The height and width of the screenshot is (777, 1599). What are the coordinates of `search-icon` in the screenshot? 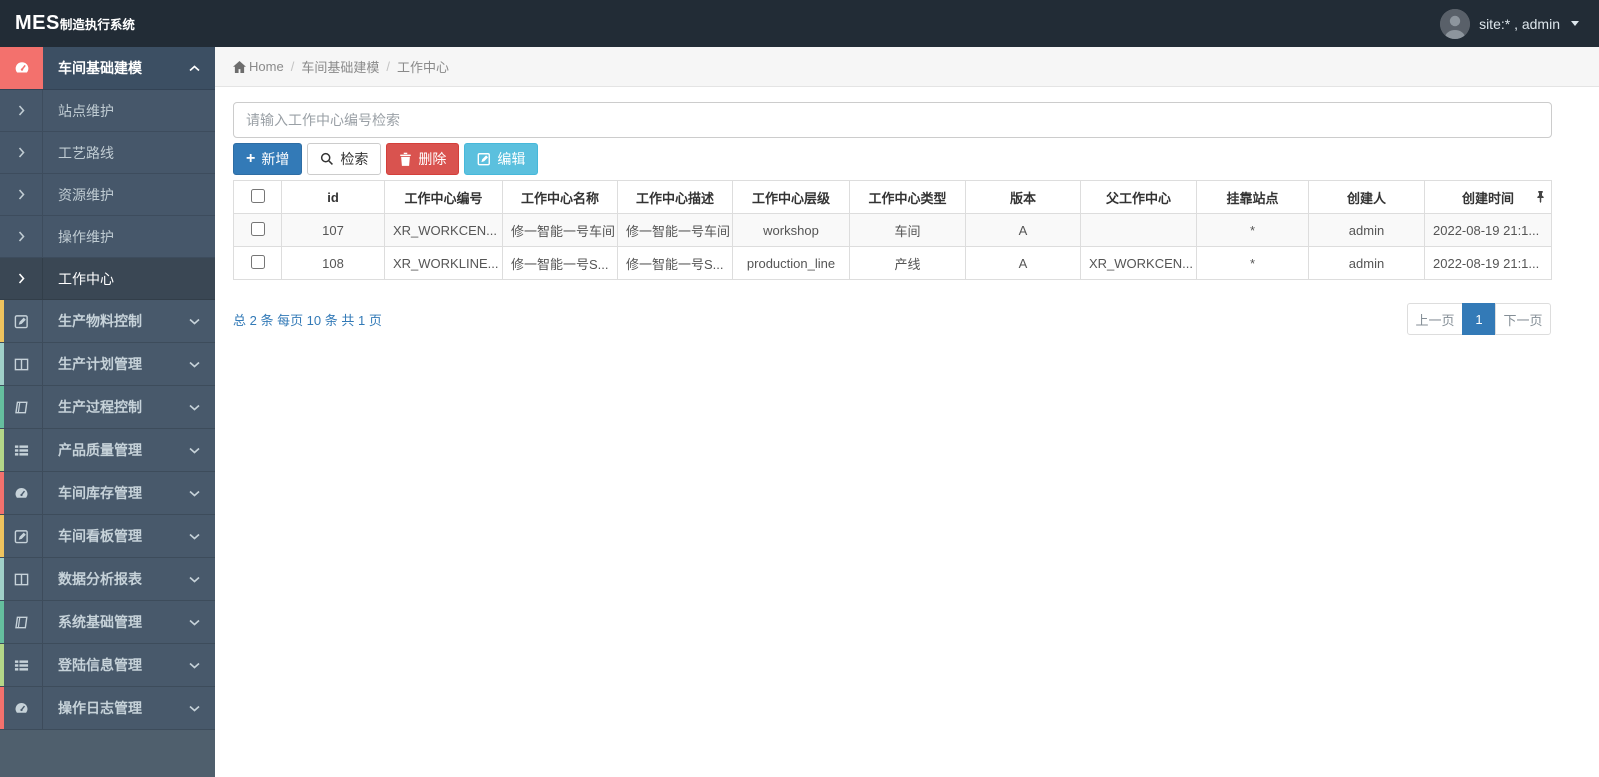 It's located at (327, 158).